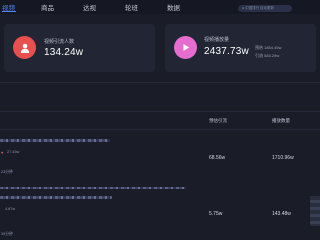 The image size is (320, 240). I want to click on card-value: 2437.73w, so click(226, 51).